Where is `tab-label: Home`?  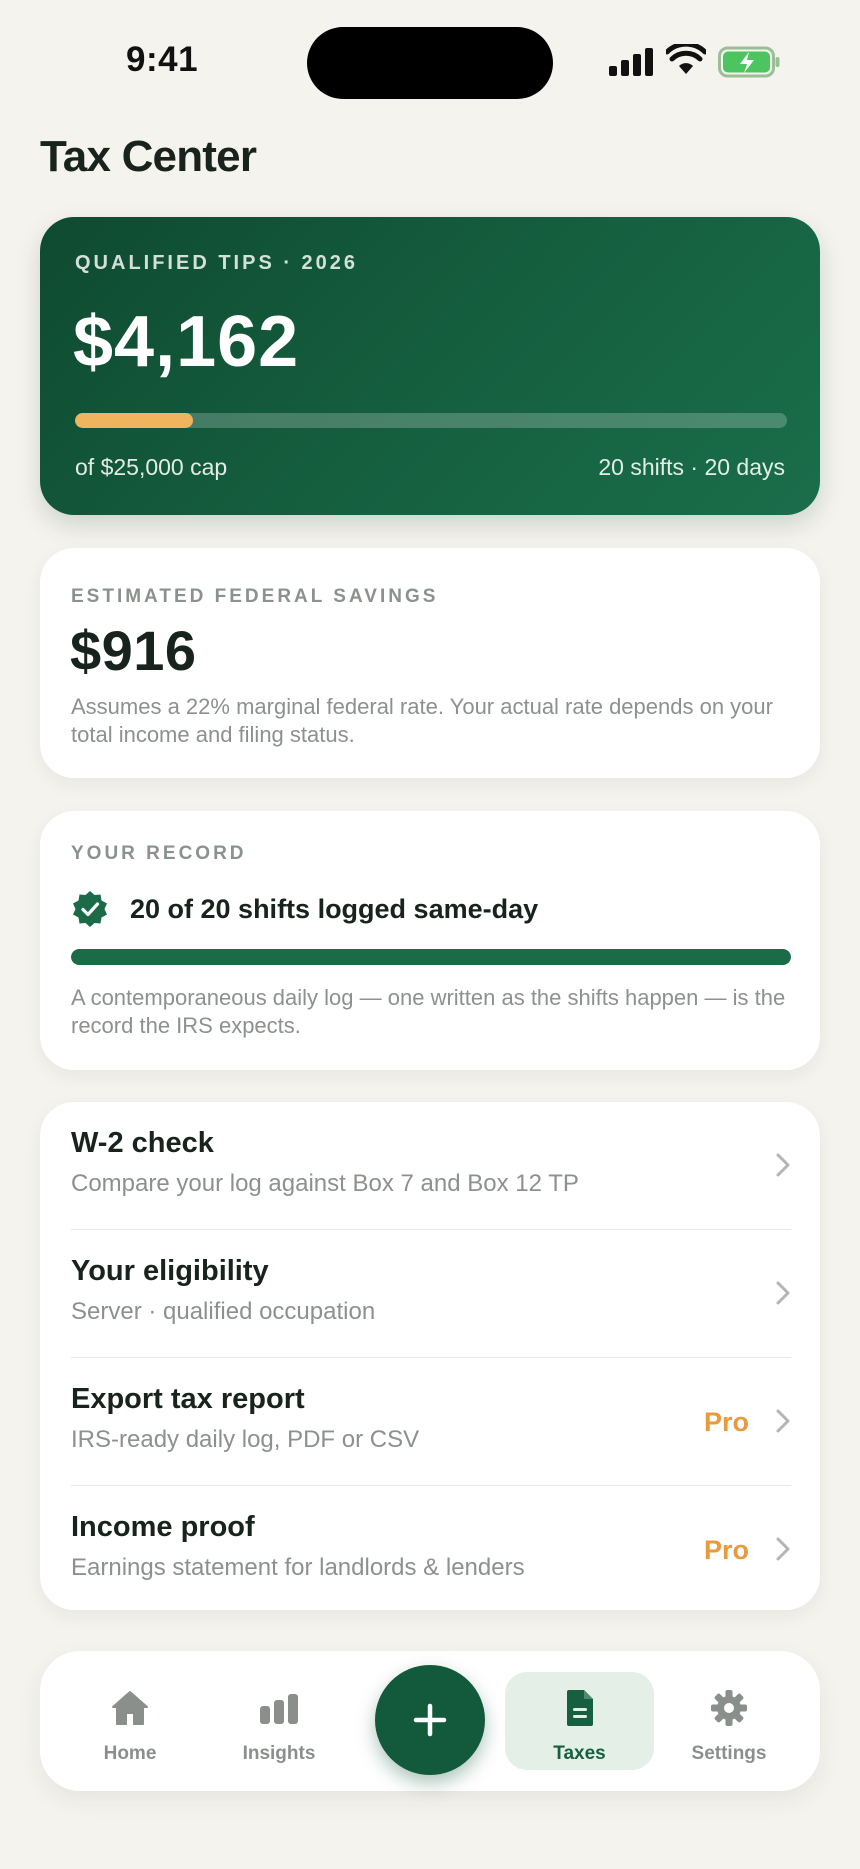 tab-label: Home is located at coordinates (130, 1753).